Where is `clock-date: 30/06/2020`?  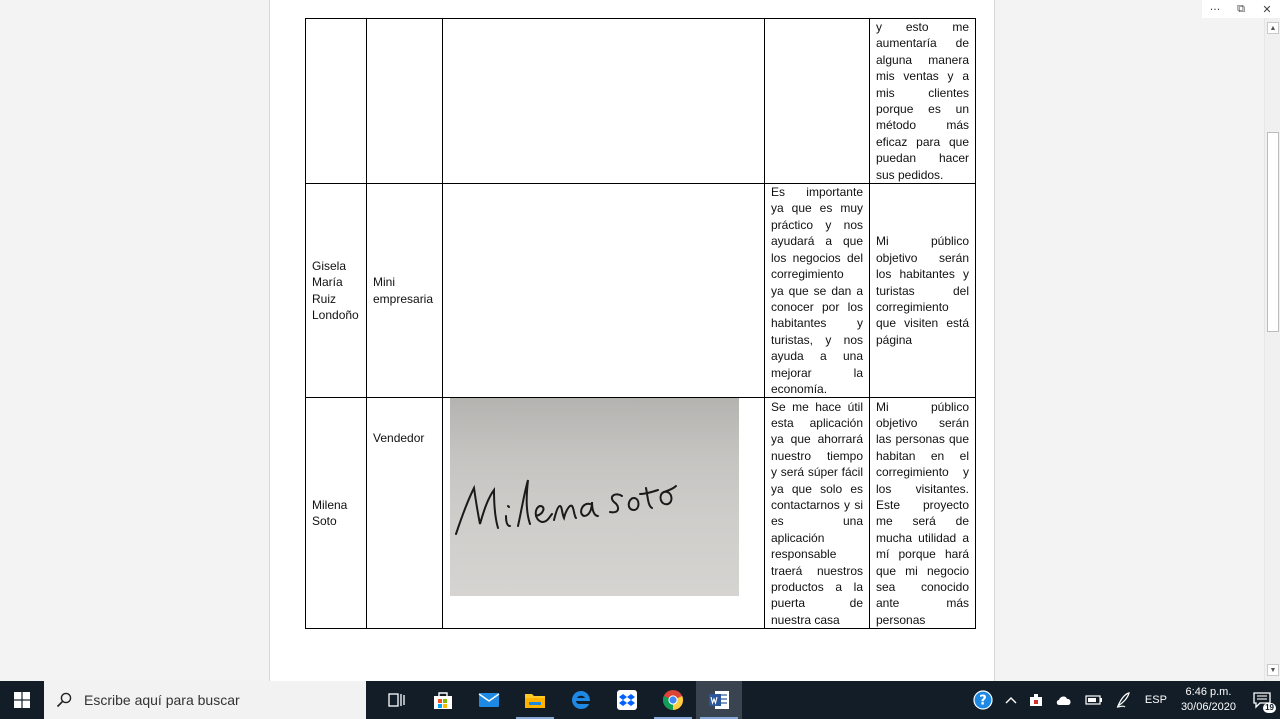 clock-date: 30/06/2020 is located at coordinates (1208, 707).